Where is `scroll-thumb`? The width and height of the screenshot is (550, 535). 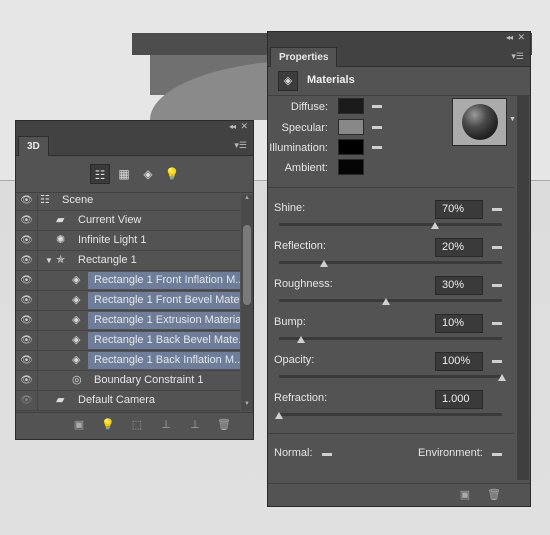
scroll-thumb is located at coordinates (247, 265).